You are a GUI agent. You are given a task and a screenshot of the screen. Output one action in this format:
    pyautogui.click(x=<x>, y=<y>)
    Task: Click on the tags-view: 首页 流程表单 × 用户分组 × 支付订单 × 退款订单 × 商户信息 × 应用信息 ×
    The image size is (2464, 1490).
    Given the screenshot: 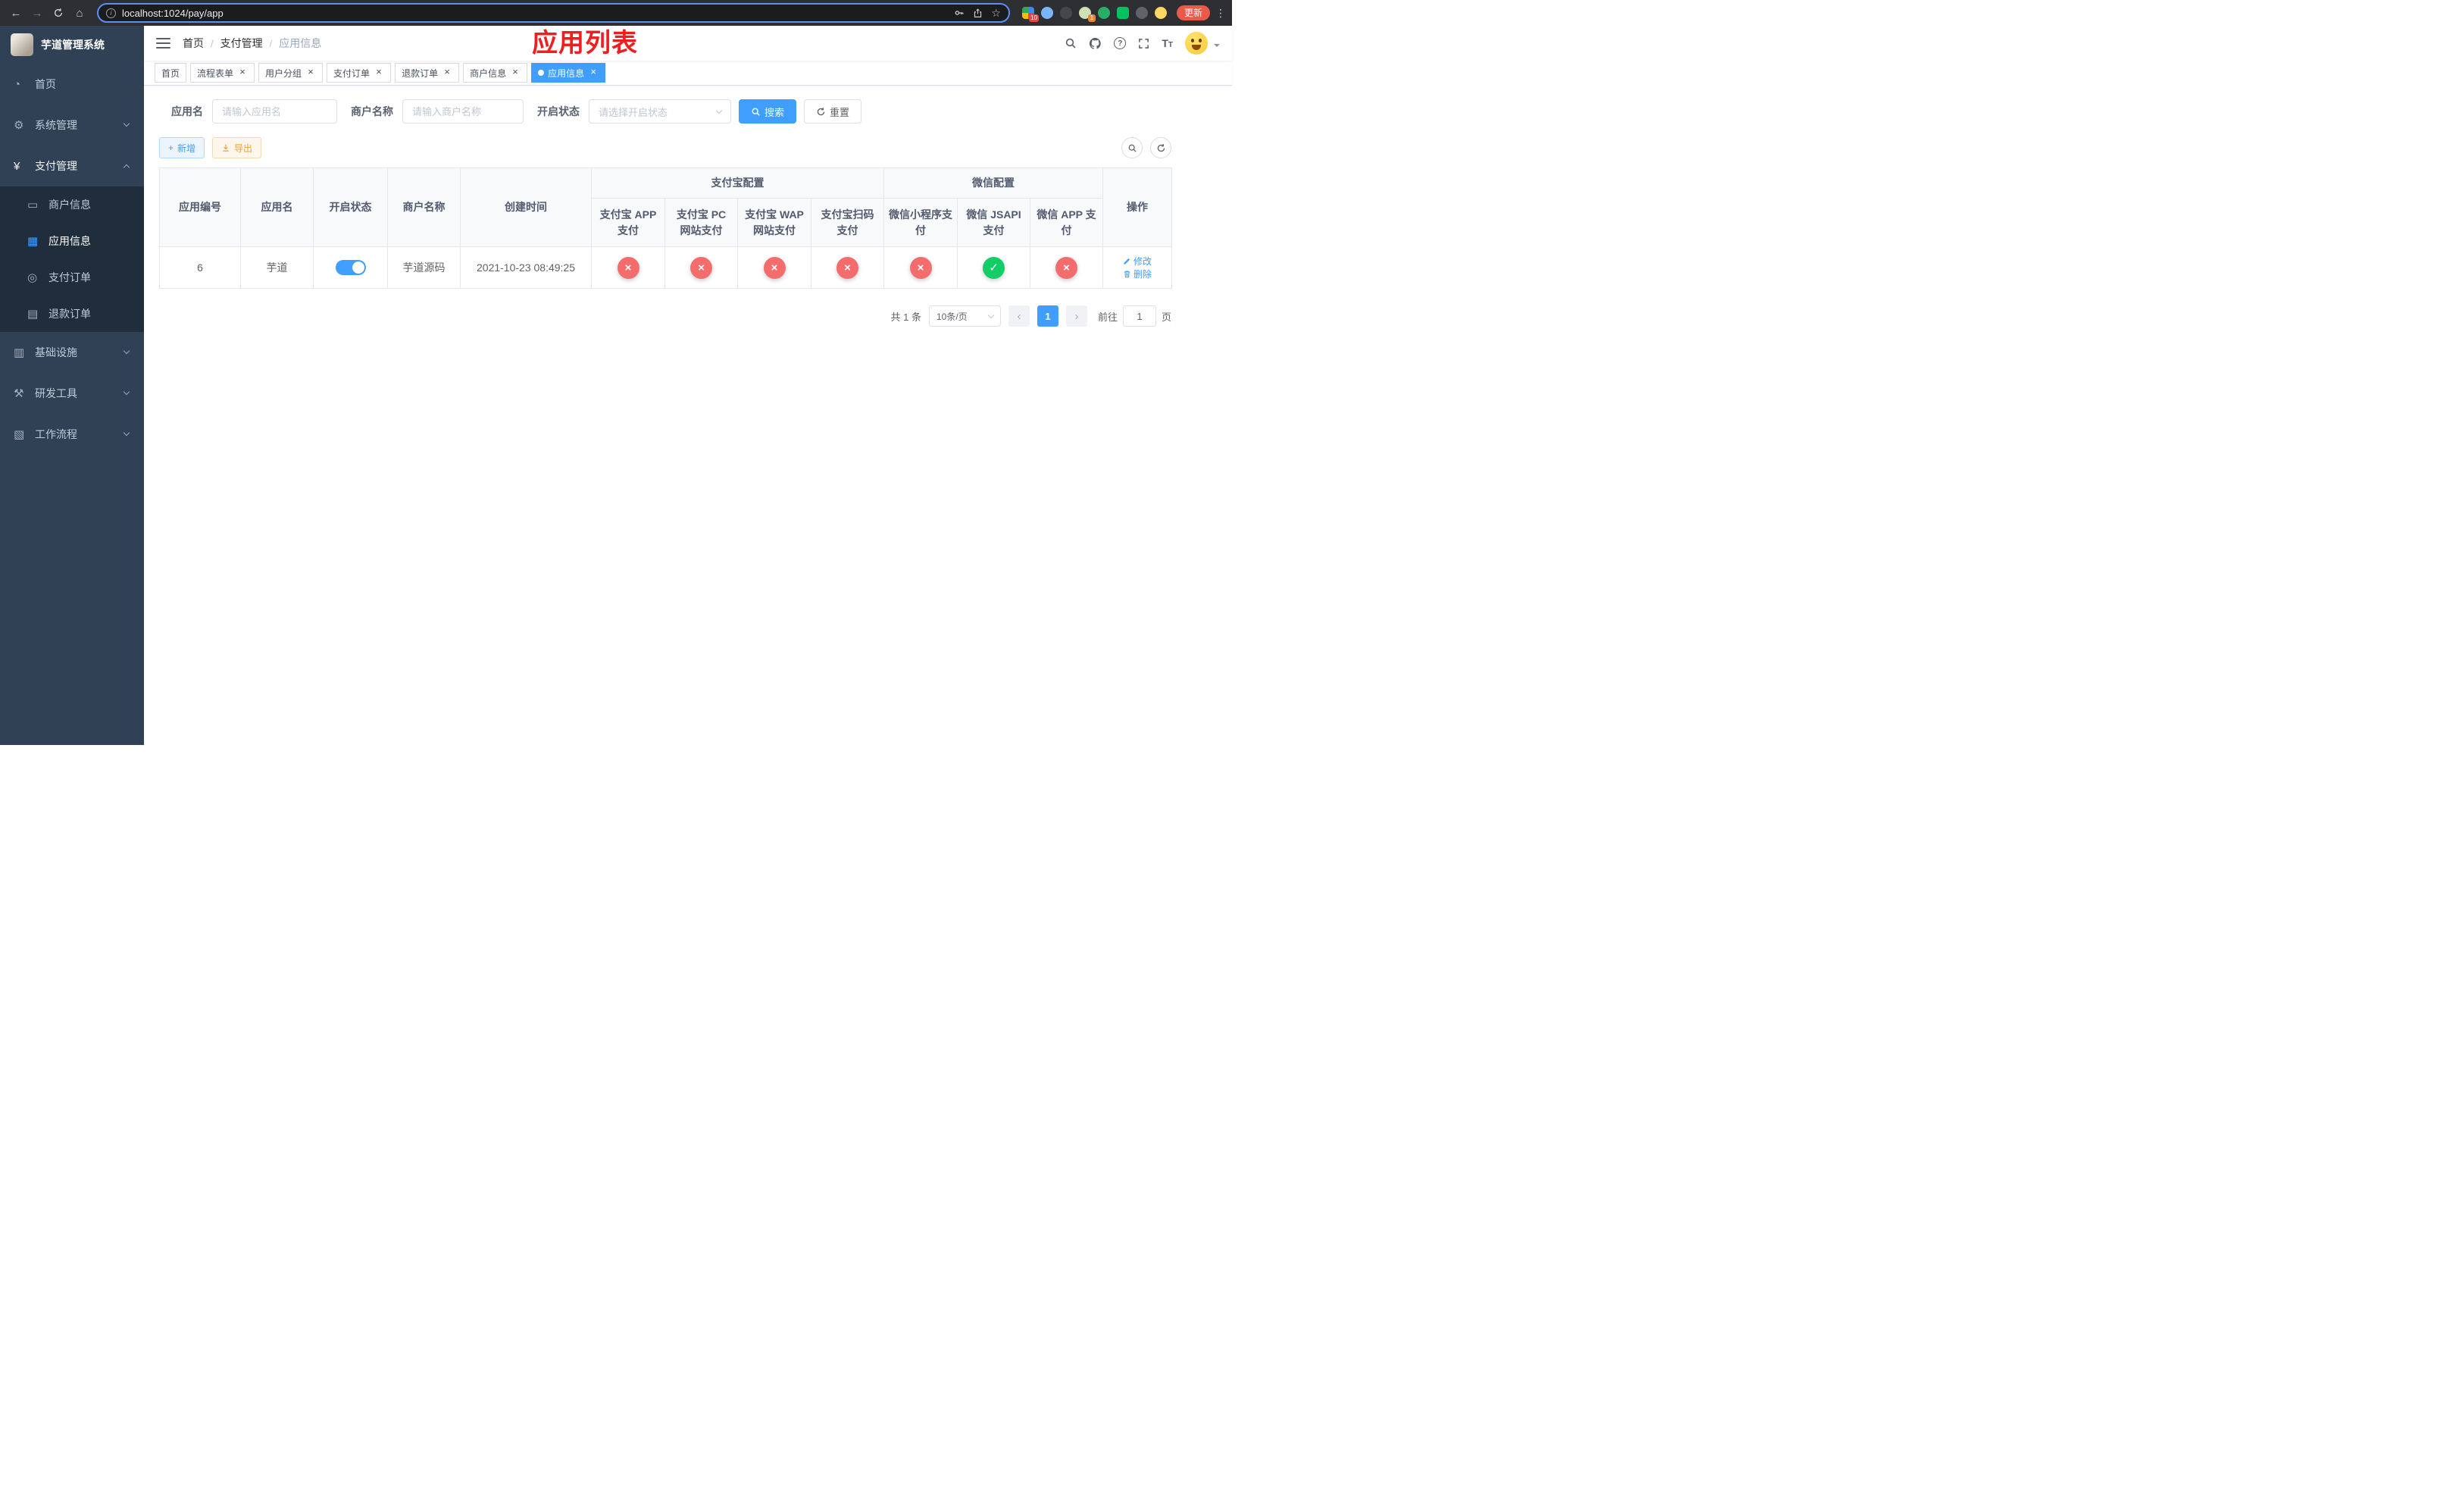 What is the action you would take?
    pyautogui.click(x=688, y=73)
    